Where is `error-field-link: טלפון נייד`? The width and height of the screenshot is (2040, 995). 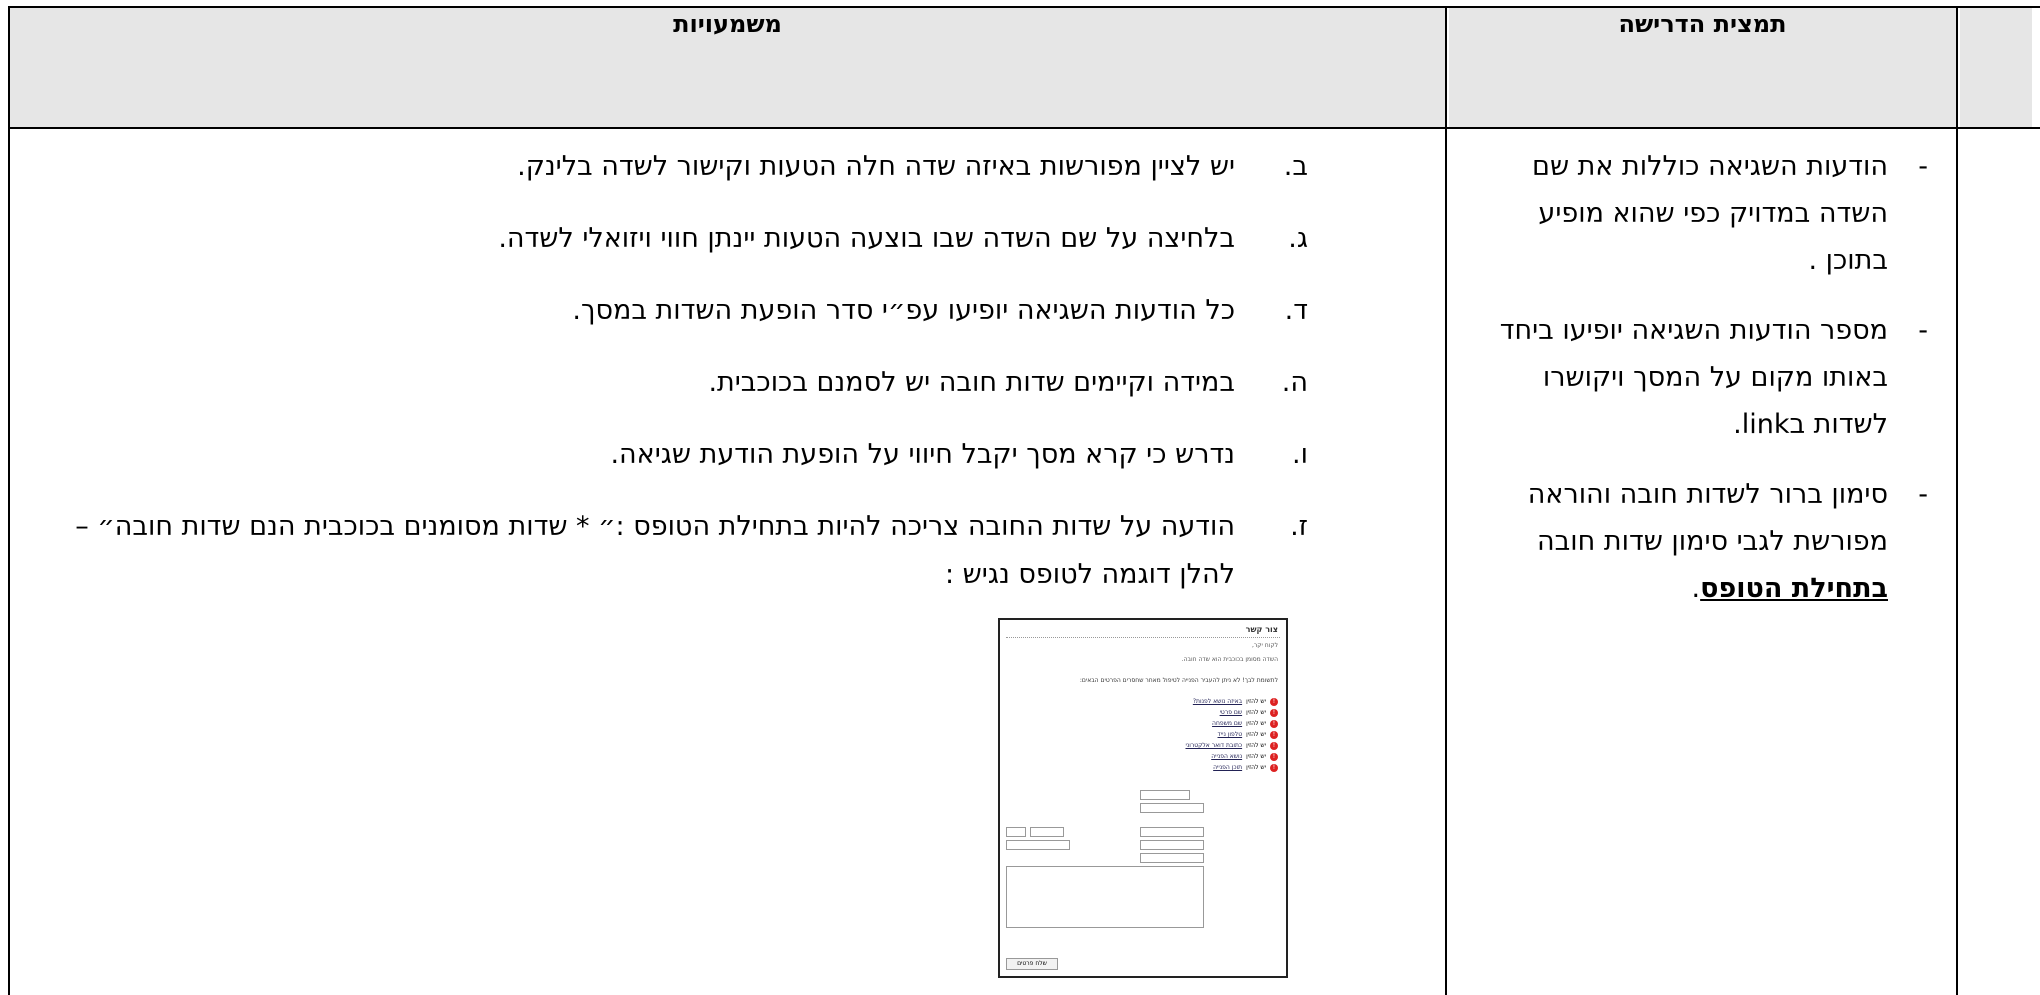
error-field-link: טלפון נייד is located at coordinates (1230, 734).